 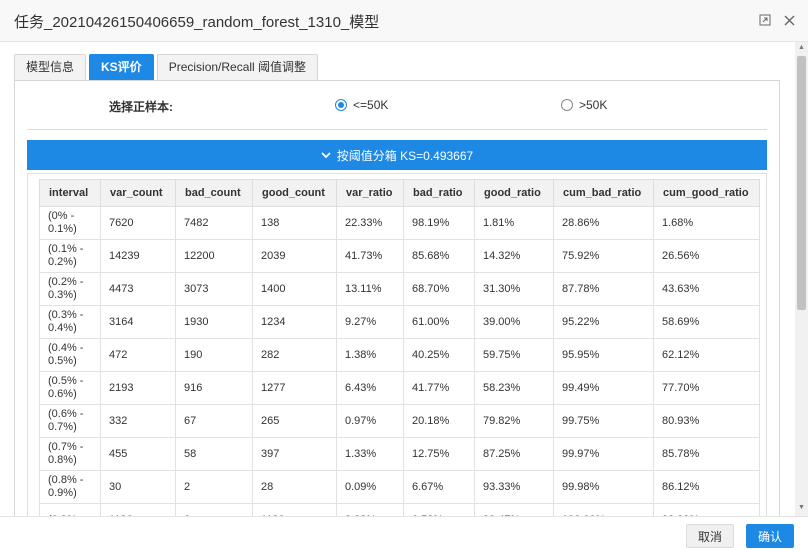 I want to click on cell-good-count: 397, so click(x=294, y=454).